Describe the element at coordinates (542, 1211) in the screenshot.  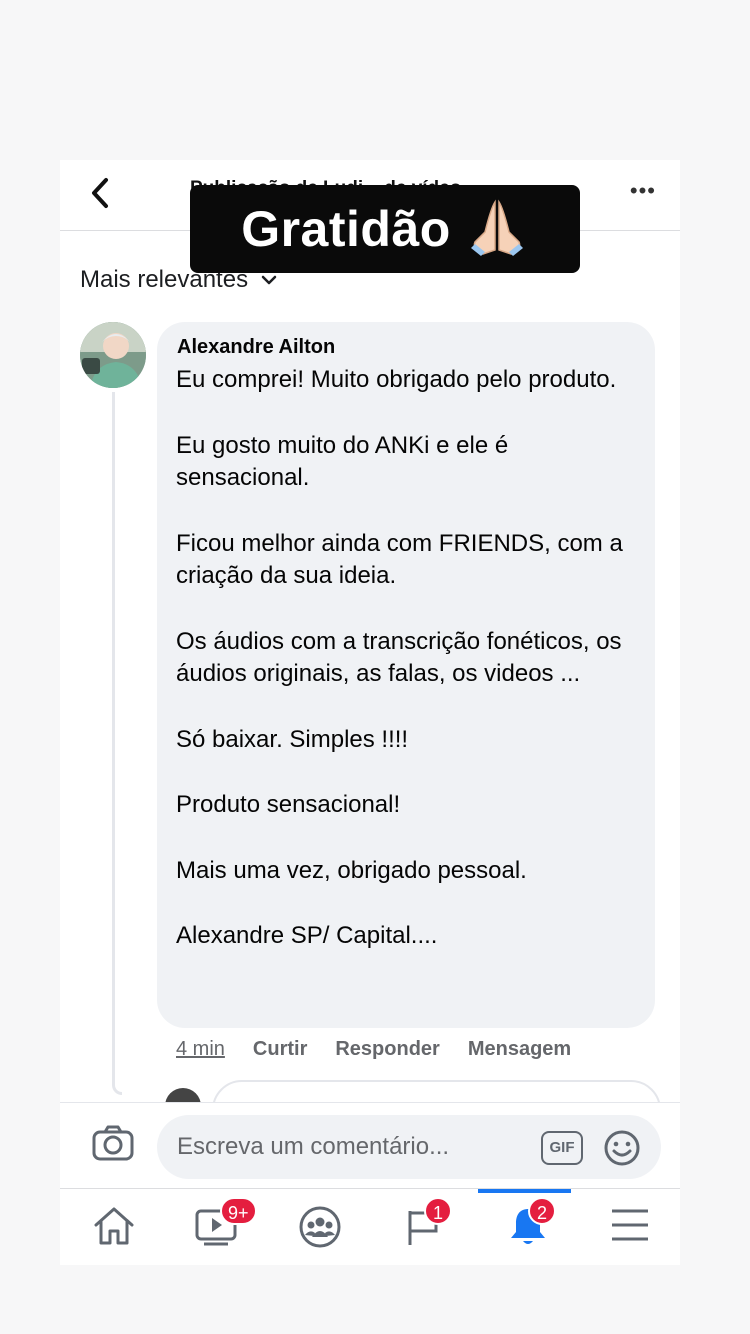
I see `notifications-badge: 2` at that location.